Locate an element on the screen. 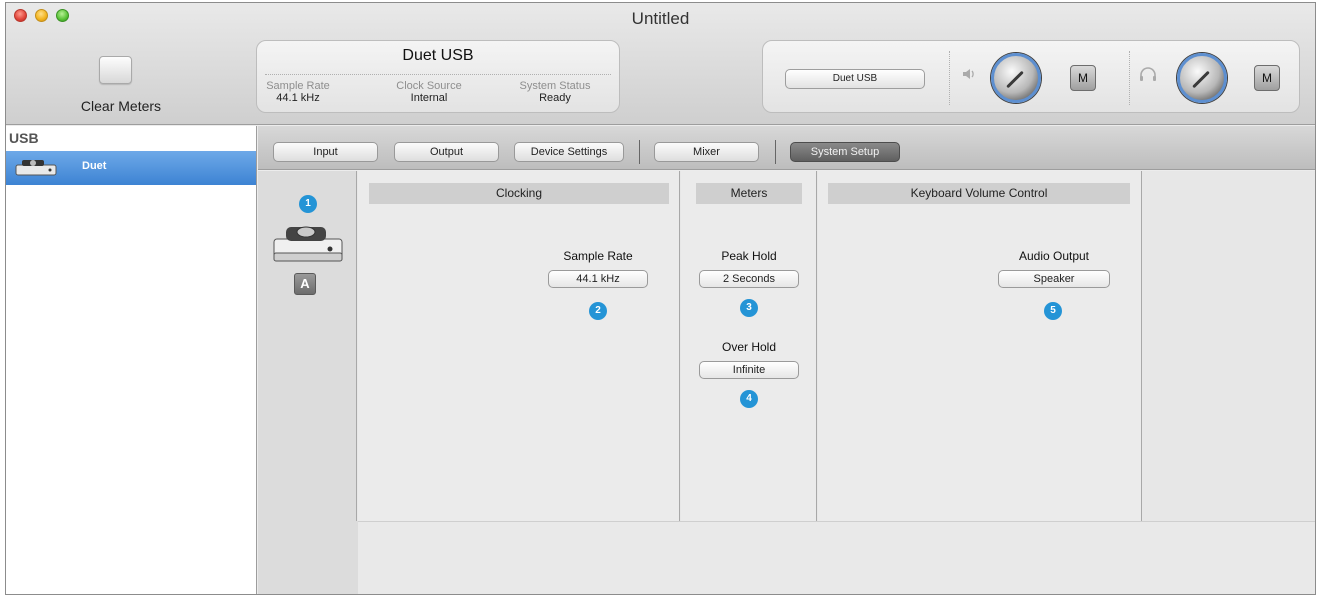  window-title: Untitled is located at coordinates (660, 18).